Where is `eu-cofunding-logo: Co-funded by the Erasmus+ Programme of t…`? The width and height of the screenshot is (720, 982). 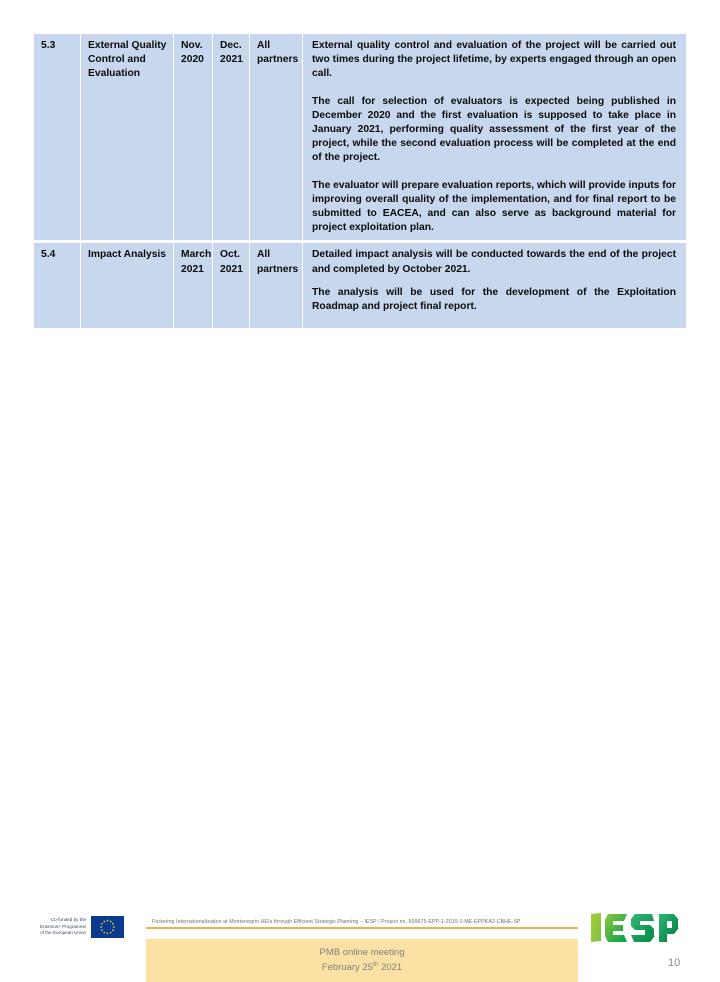 eu-cofunding-logo: Co-funded by the Erasmus+ Programme of t… is located at coordinates (82, 927).